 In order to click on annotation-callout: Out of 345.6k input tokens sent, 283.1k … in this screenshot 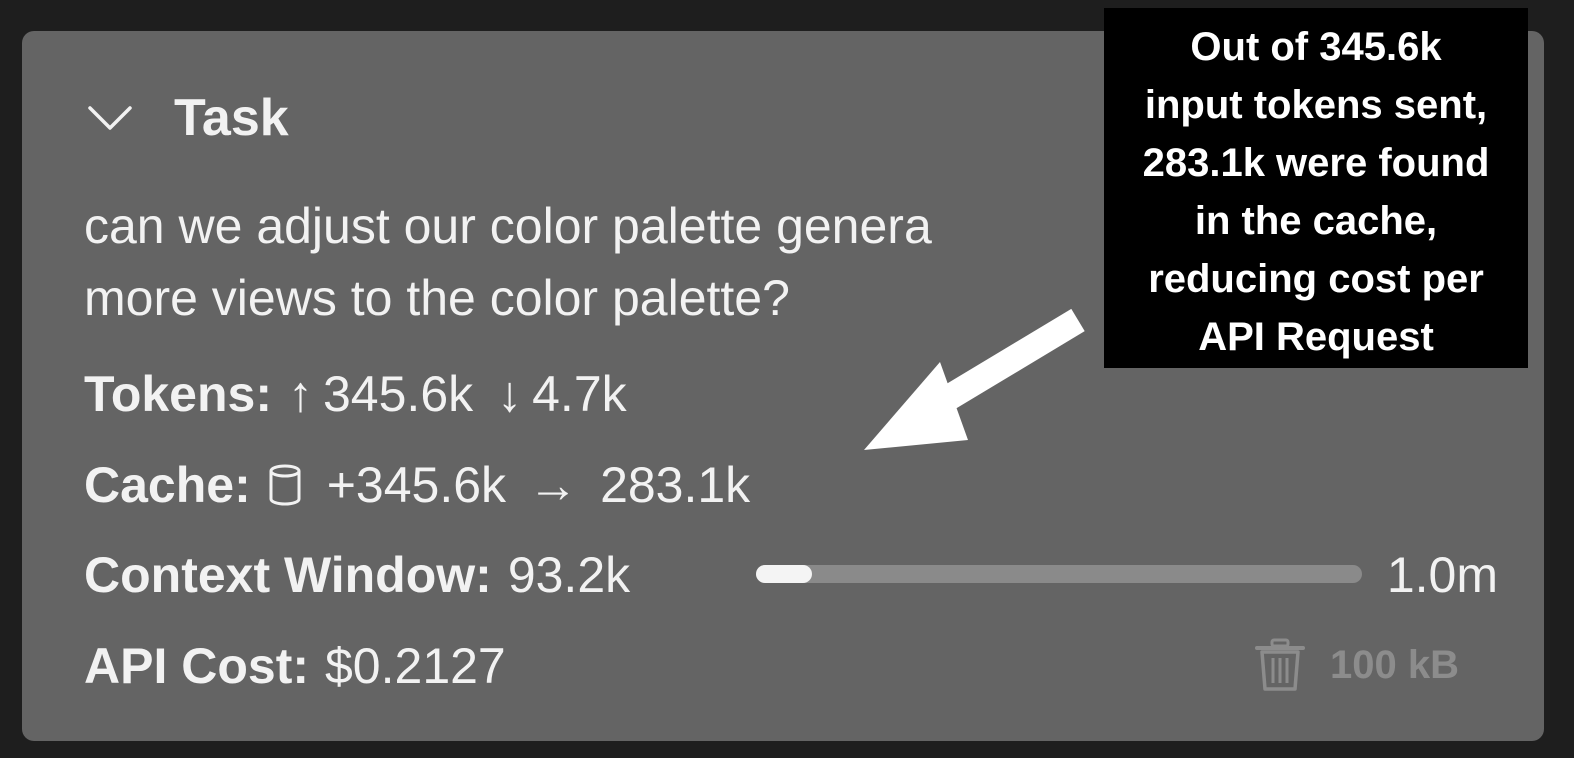, I will do `click(1316, 188)`.